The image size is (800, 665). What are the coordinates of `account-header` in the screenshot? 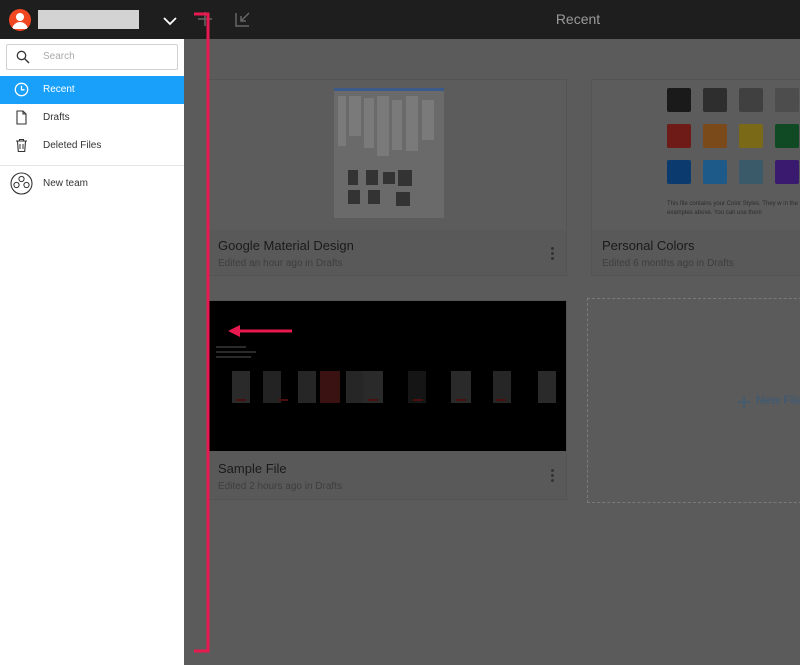 It's located at (92, 19).